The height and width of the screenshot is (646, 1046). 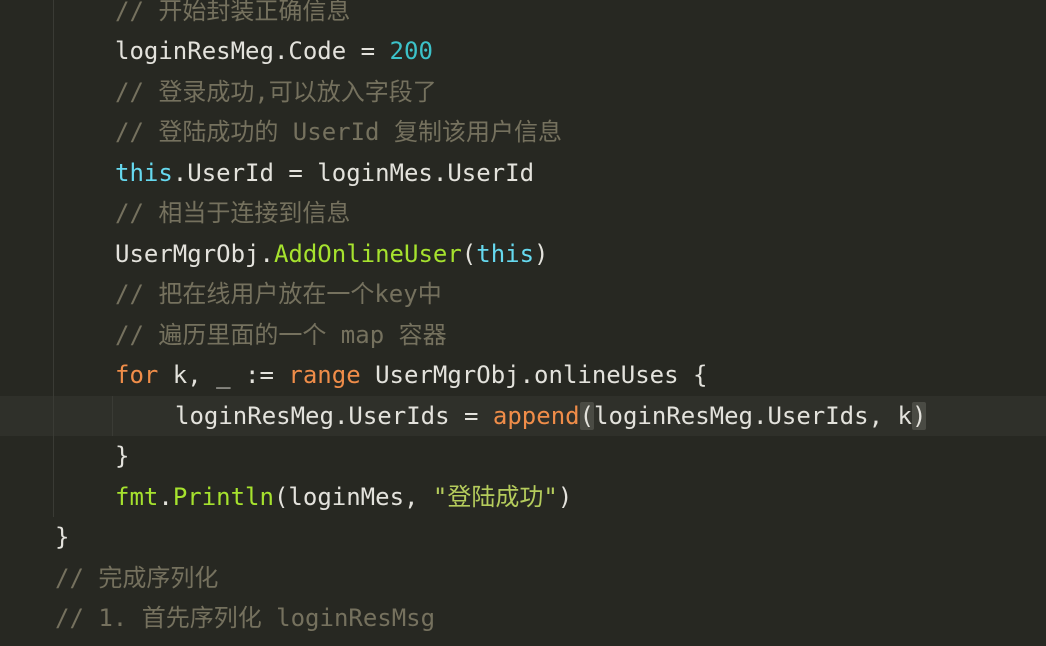 I want to click on code-token: .UserId = loginMes.UserId, so click(x=353, y=172).